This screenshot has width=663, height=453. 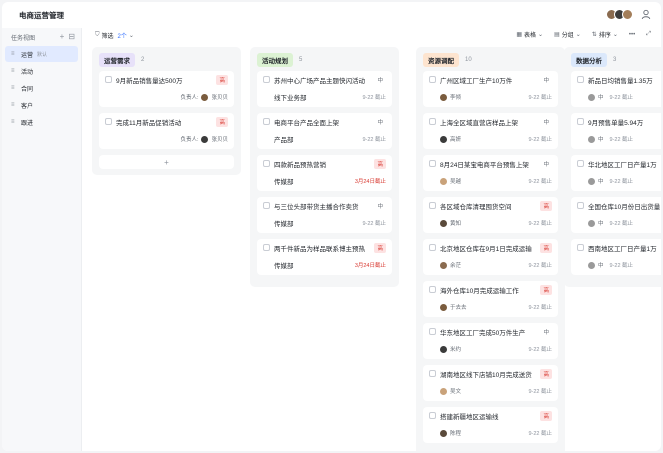 What do you see at coordinates (166, 60) in the screenshot?
I see `column-header: 运营需求 2` at bounding box center [166, 60].